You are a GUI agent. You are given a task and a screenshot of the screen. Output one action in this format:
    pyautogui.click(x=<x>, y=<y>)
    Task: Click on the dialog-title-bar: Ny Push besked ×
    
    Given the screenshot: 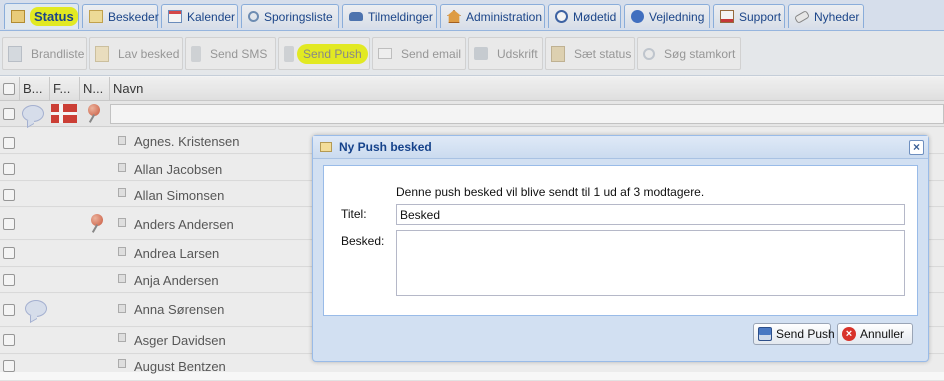 What is the action you would take?
    pyautogui.click(x=620, y=147)
    